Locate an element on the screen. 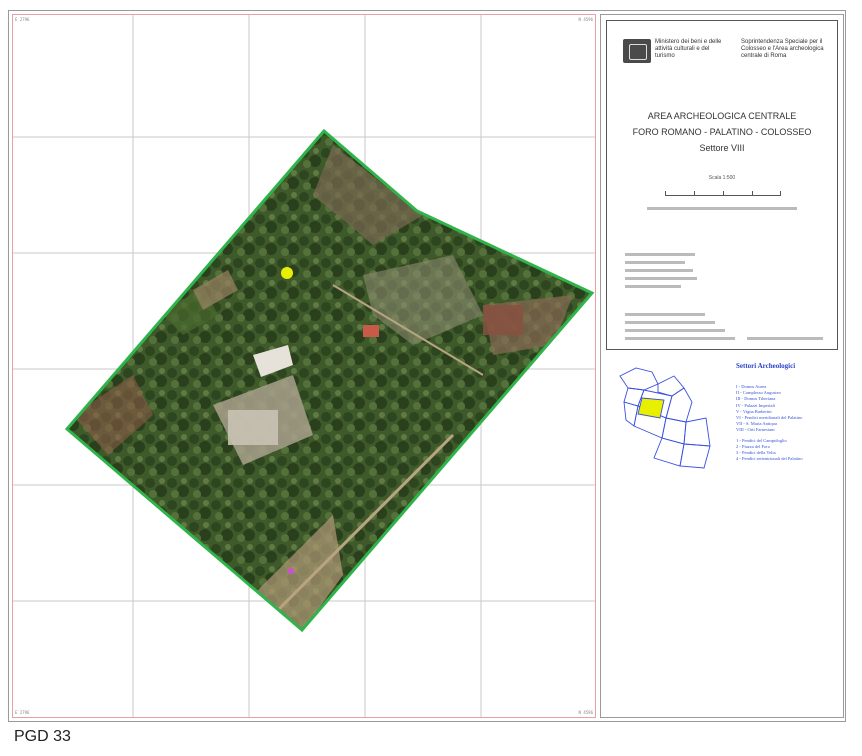 Image resolution: width=862 pixels, height=756 pixels. area-title: AREA ARCHEOLOGICA CENTRALE is located at coordinates (722, 116).